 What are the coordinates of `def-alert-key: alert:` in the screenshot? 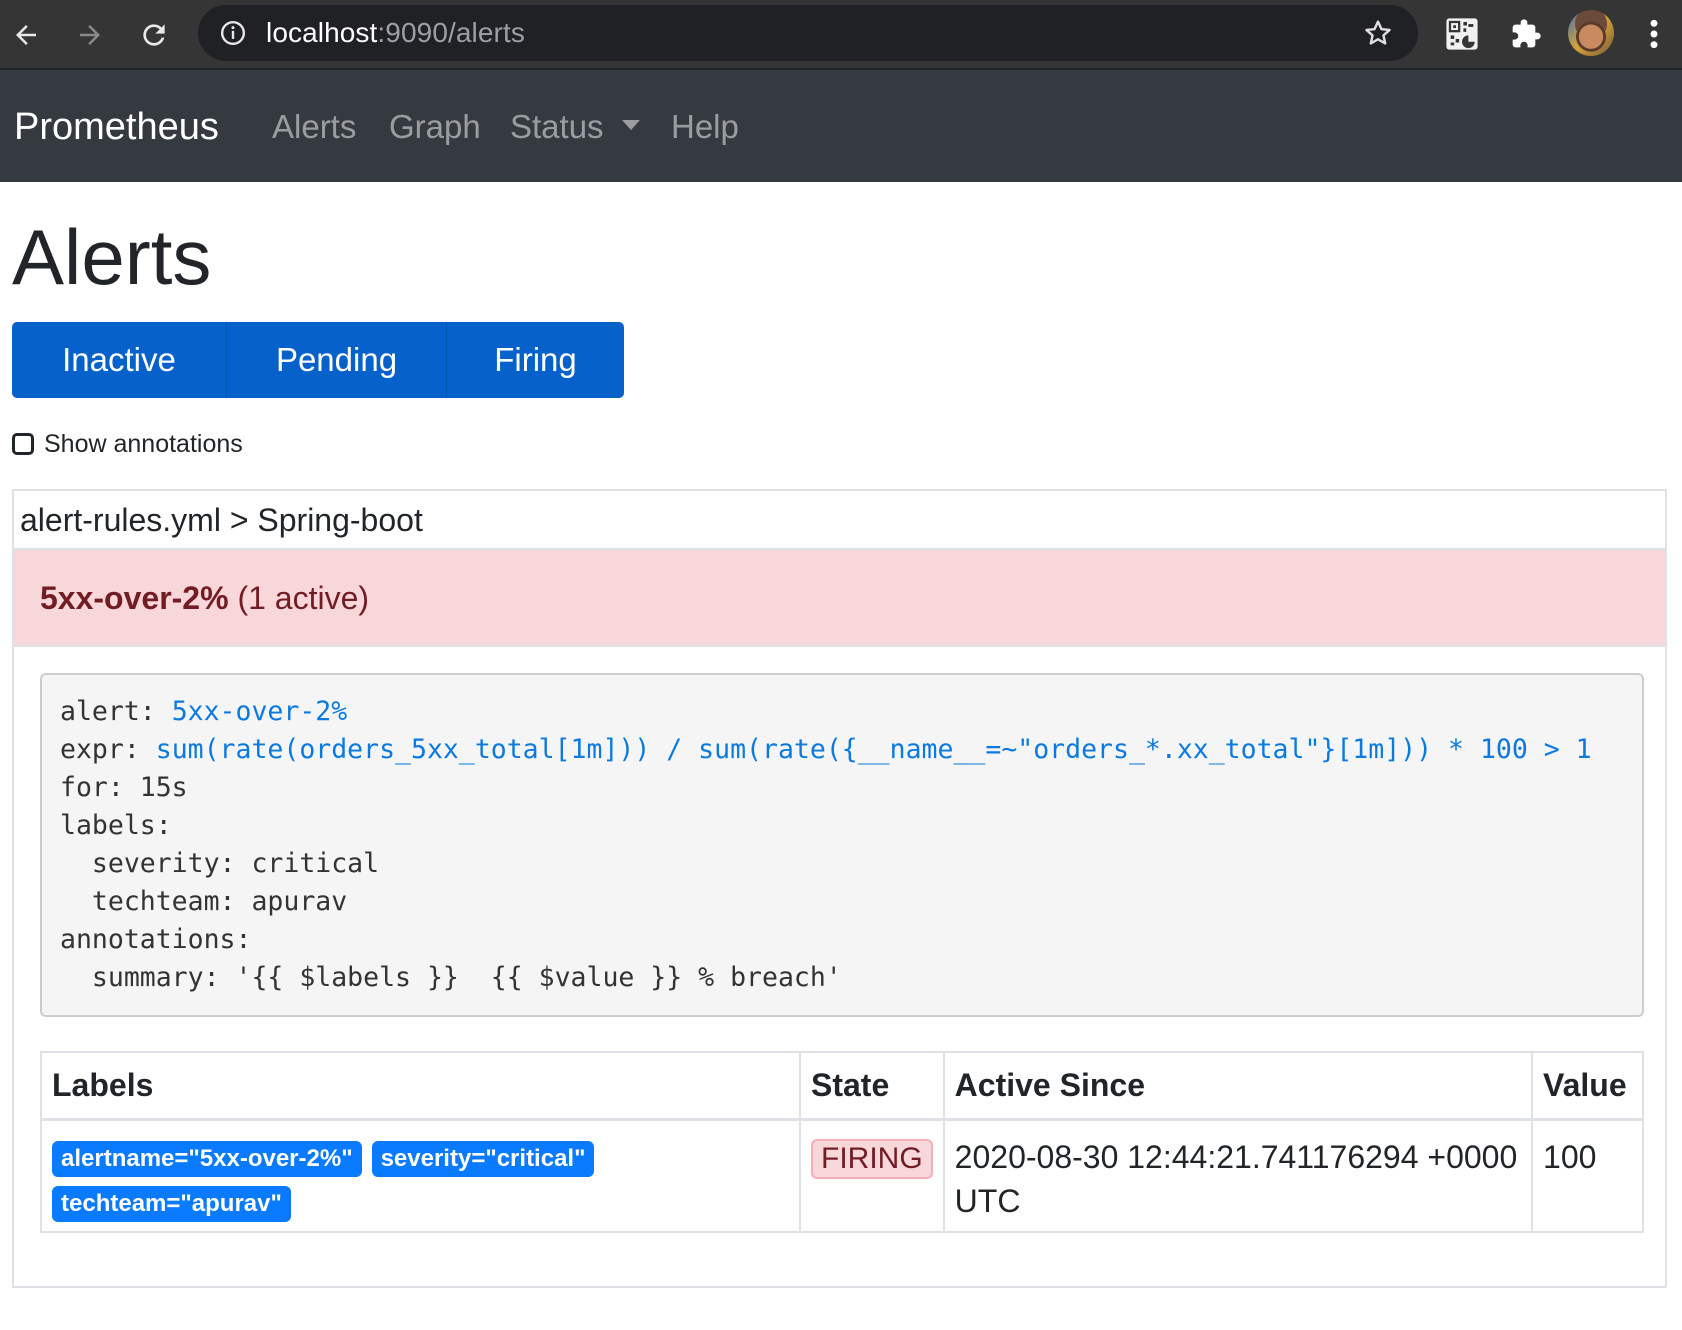 It's located at (116, 711).